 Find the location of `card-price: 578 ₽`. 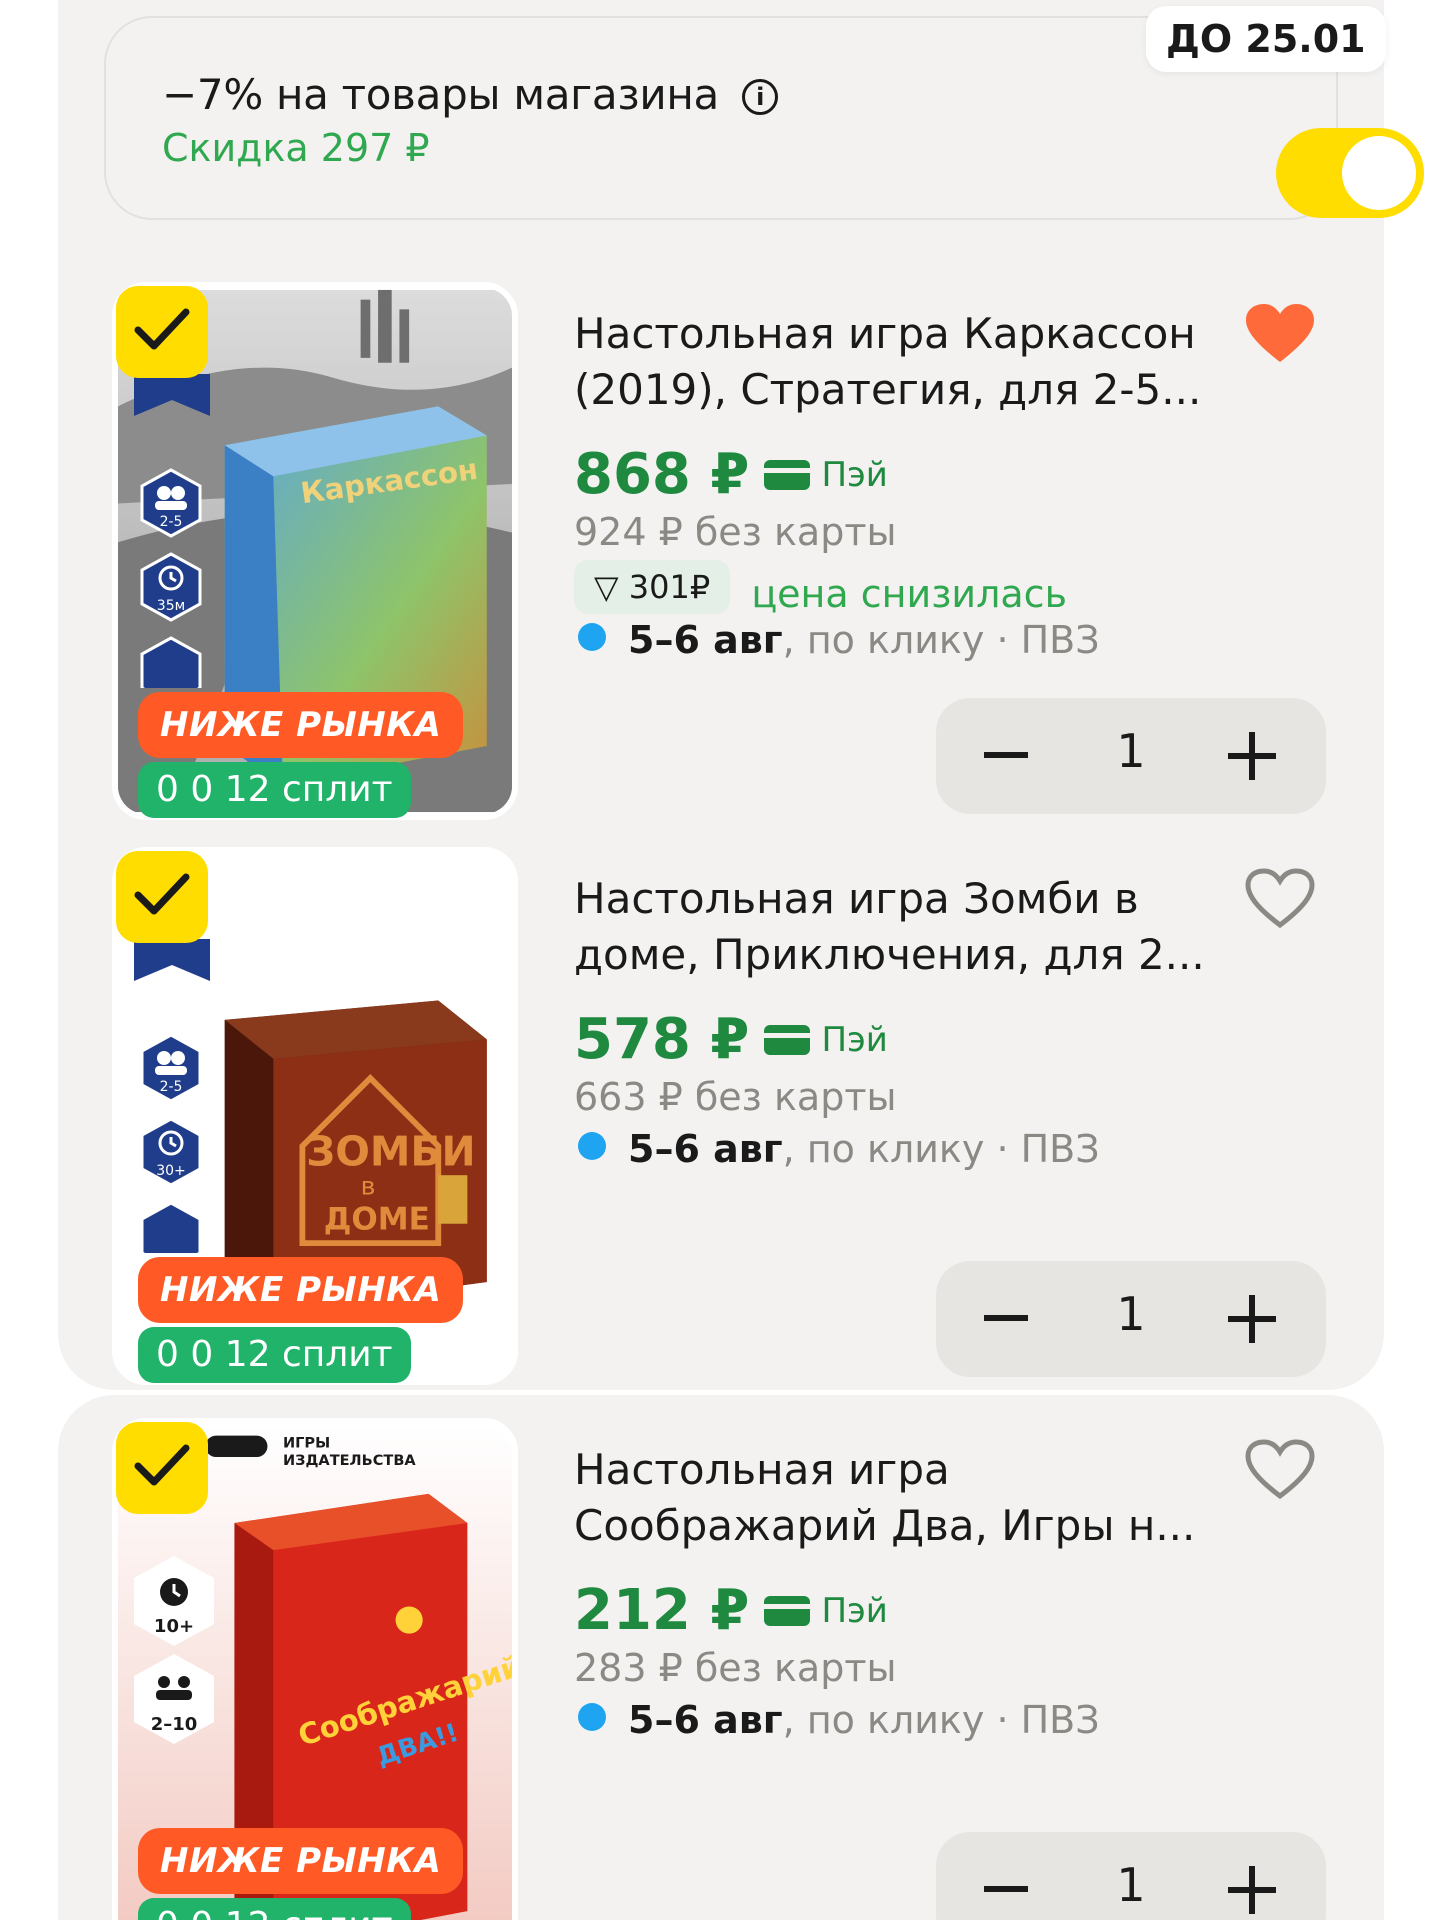

card-price: 578 ₽ is located at coordinates (662, 1039).